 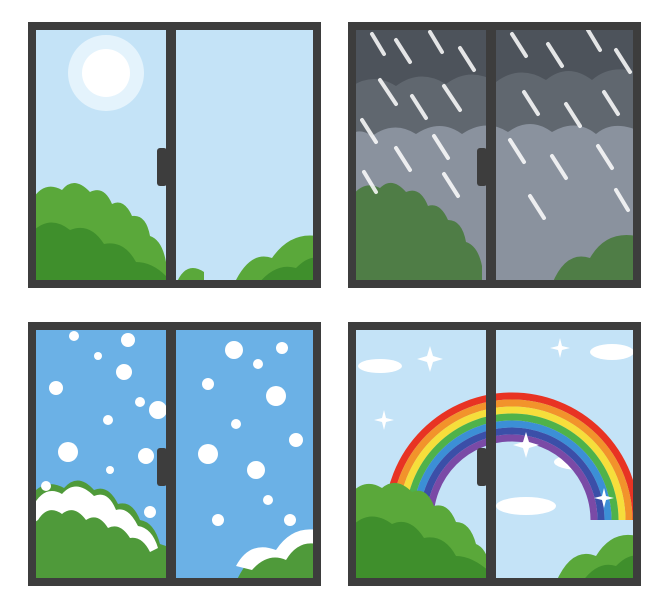 What do you see at coordinates (482, 167) in the screenshot?
I see `rainy-window-handle` at bounding box center [482, 167].